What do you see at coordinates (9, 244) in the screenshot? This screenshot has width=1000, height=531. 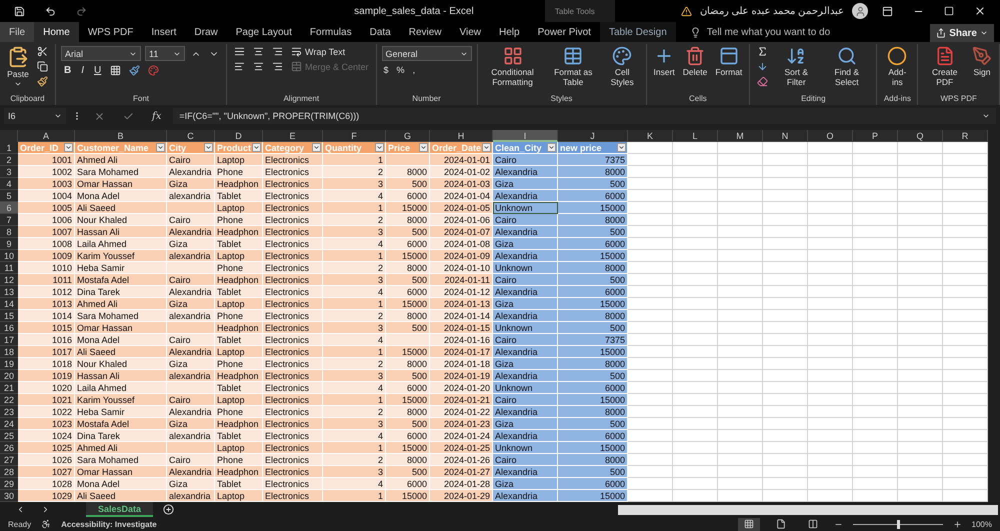 I see `row-header: 9` at bounding box center [9, 244].